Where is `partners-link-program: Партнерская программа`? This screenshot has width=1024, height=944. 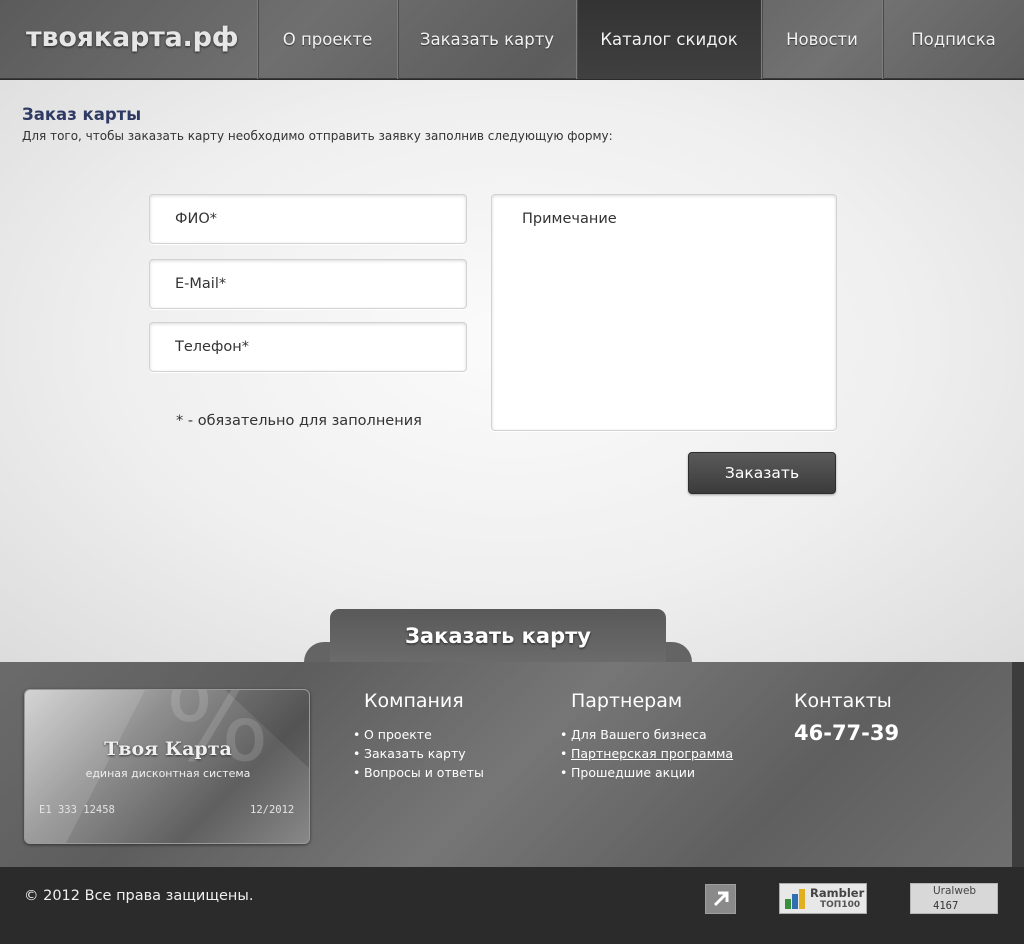 partners-link-program: Партнерская программа is located at coordinates (646, 753).